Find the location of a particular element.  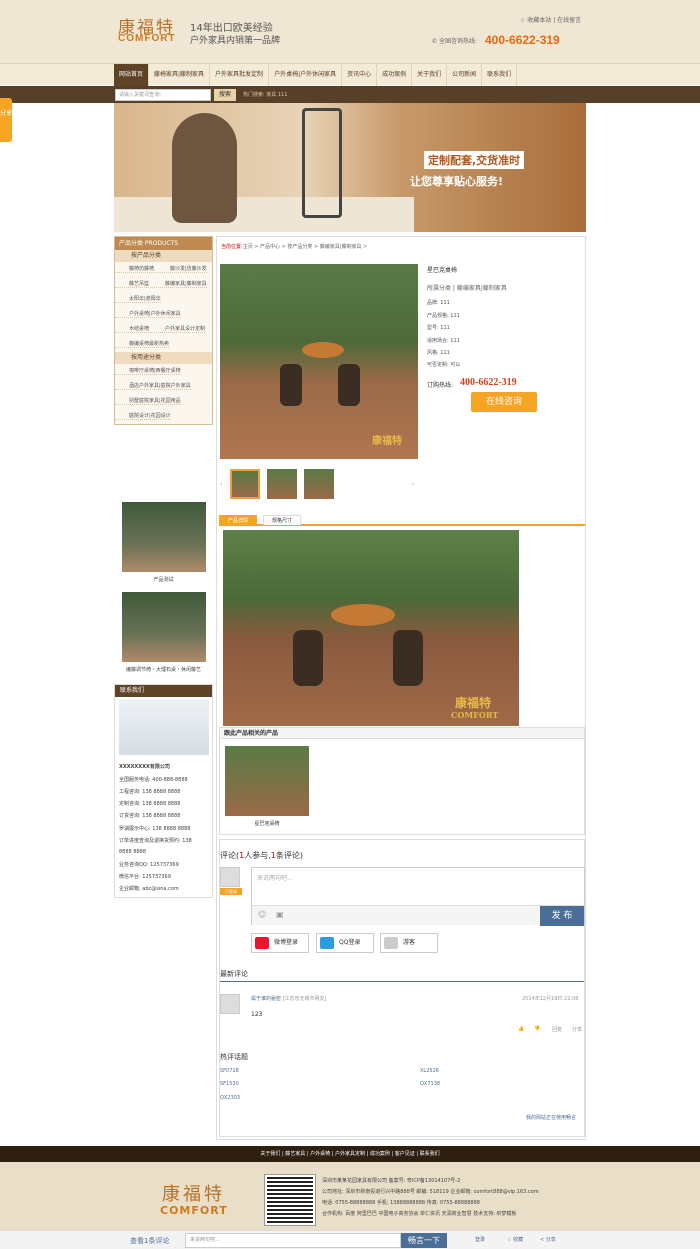

hot-topic: XL2526 is located at coordinates (429, 1071).